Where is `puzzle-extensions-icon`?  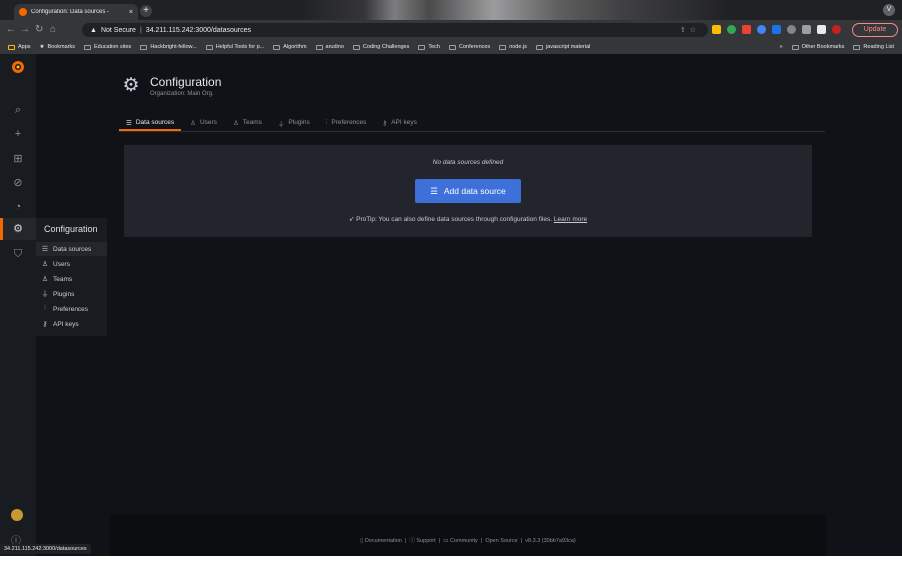
puzzle-extensions-icon is located at coordinates (821, 29).